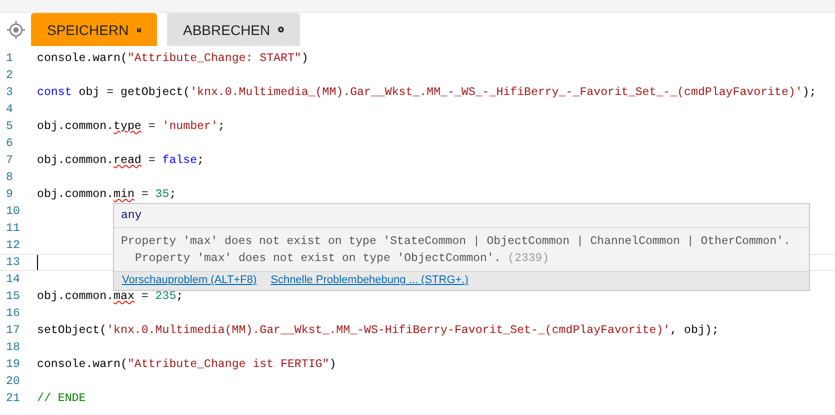 The image size is (835, 415). Describe the element at coordinates (318, 258) in the screenshot. I see `error-detail: Property 'max' does not exist on type 'ObjectCommon'.` at that location.